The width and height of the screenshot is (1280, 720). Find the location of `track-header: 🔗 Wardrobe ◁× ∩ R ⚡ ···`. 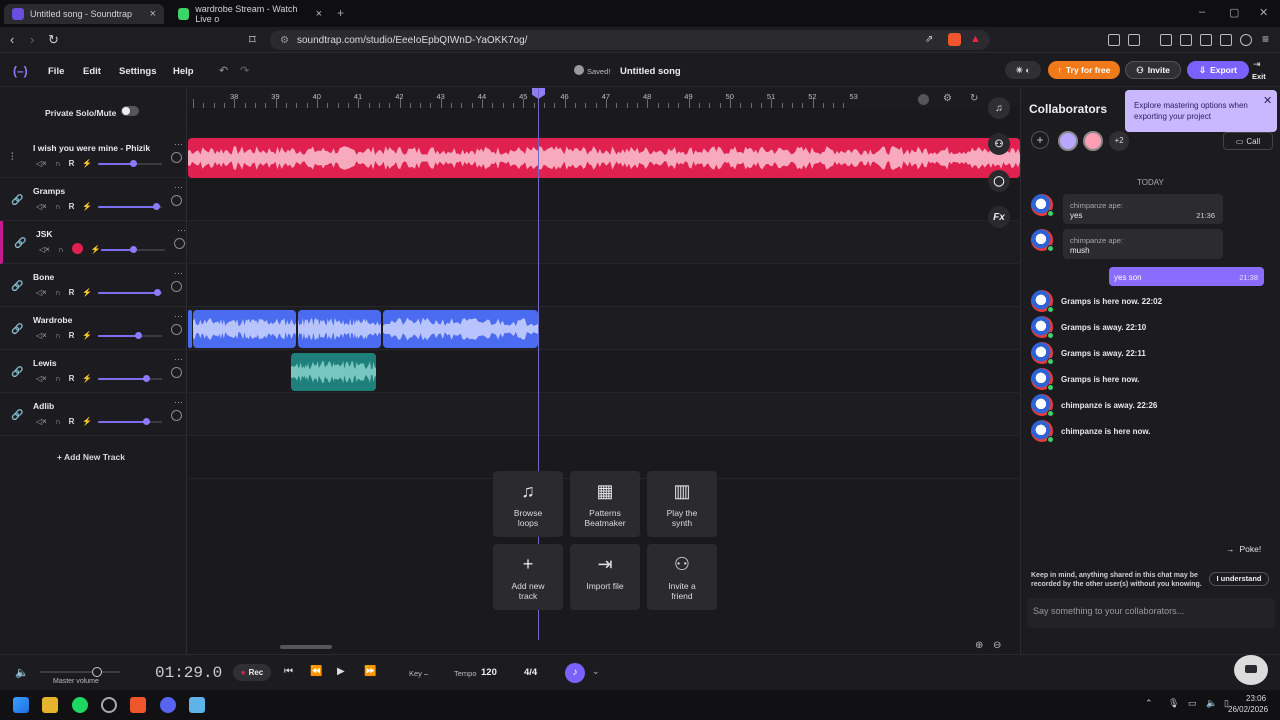

track-header: 🔗 Wardrobe ◁× ∩ R ⚡ ··· is located at coordinates (93, 328).